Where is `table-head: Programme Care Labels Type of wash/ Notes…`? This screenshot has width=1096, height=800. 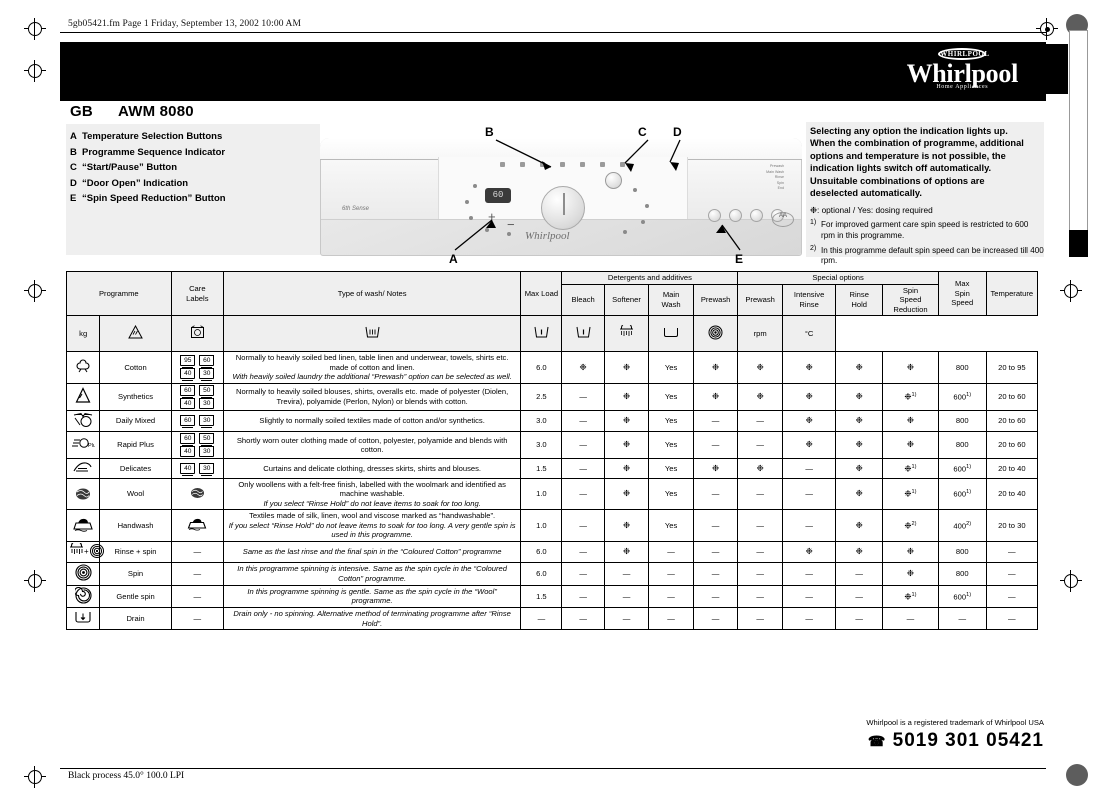 table-head: Programme Care Labels Type of wash/ Notes… is located at coordinates (552, 311).